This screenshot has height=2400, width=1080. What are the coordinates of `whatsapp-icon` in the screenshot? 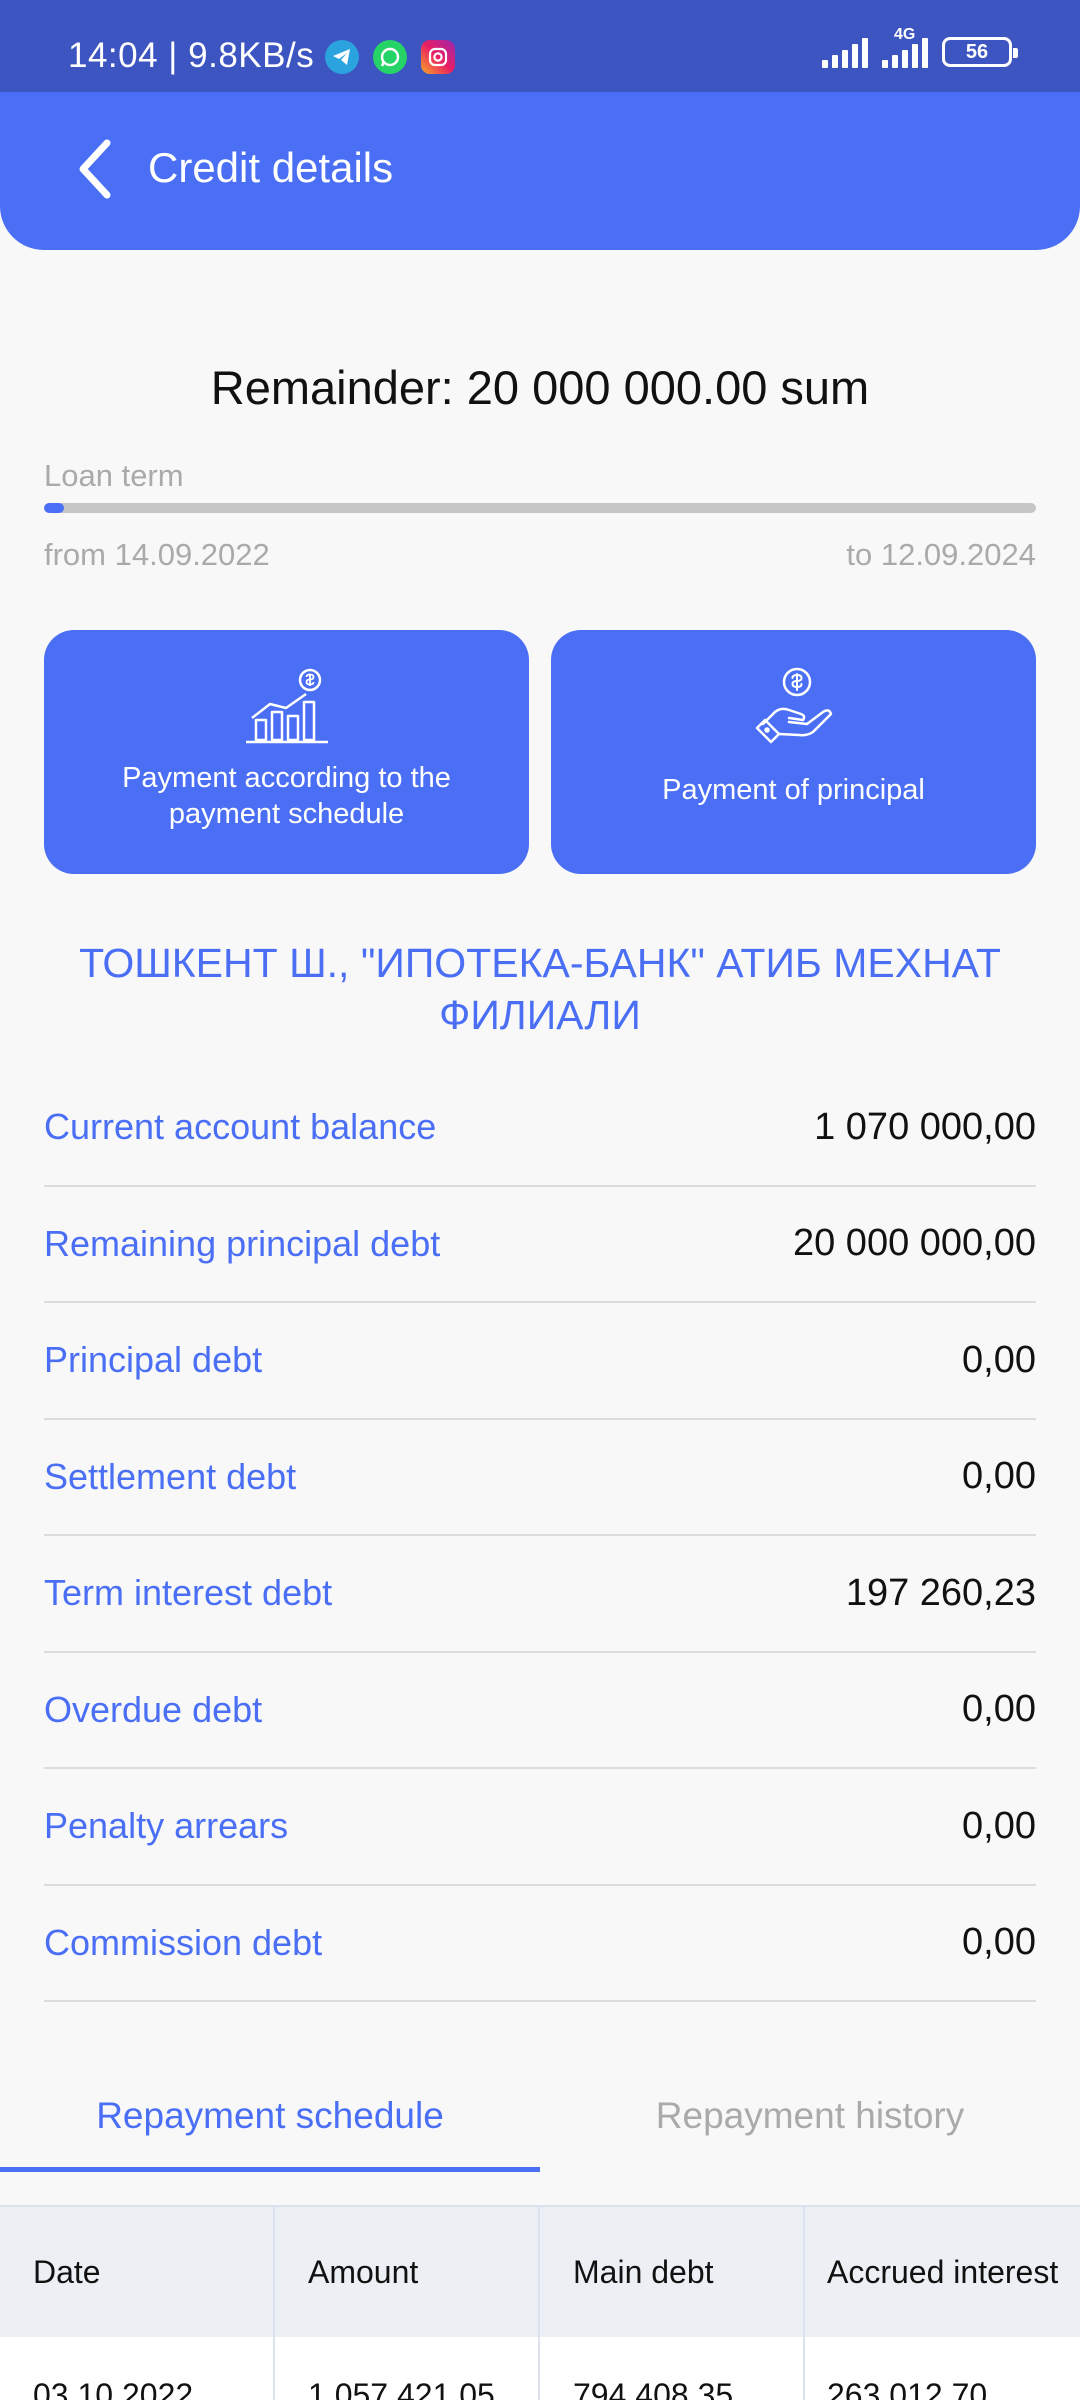 It's located at (390, 57).